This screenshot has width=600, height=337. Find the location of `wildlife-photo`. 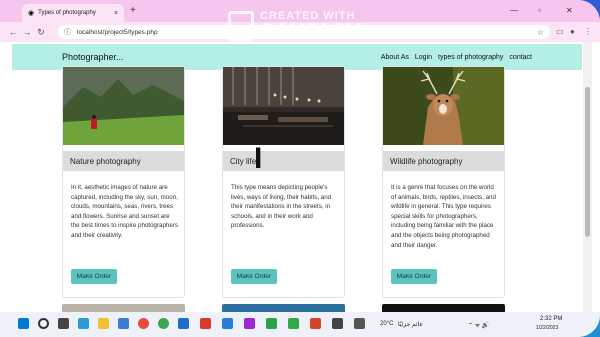

wildlife-photo is located at coordinates (443, 106).